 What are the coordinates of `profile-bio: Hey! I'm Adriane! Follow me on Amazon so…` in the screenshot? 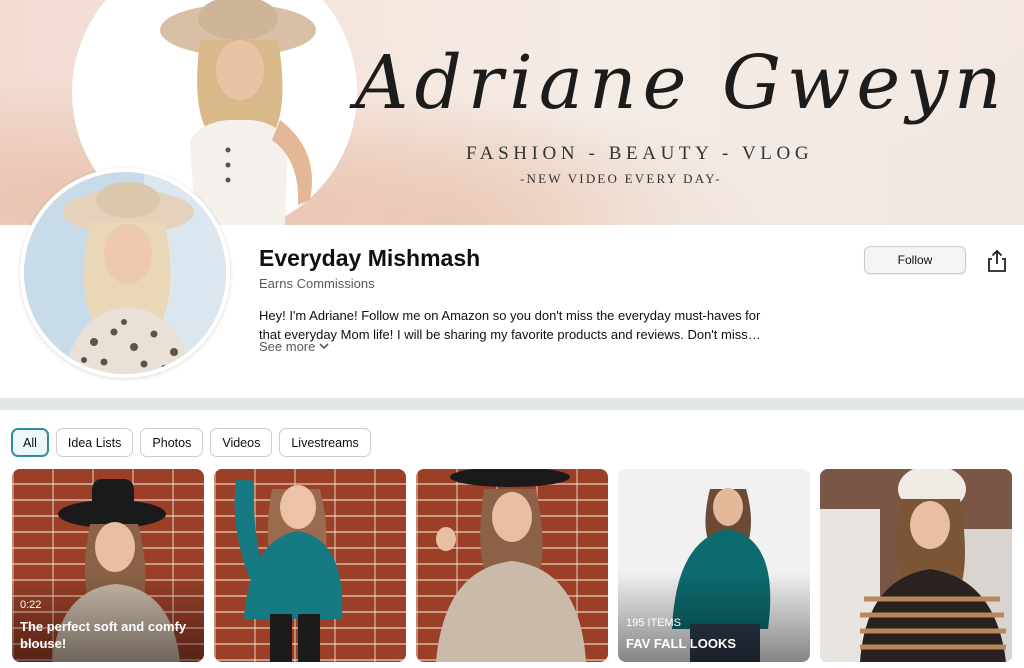 It's located at (510, 325).